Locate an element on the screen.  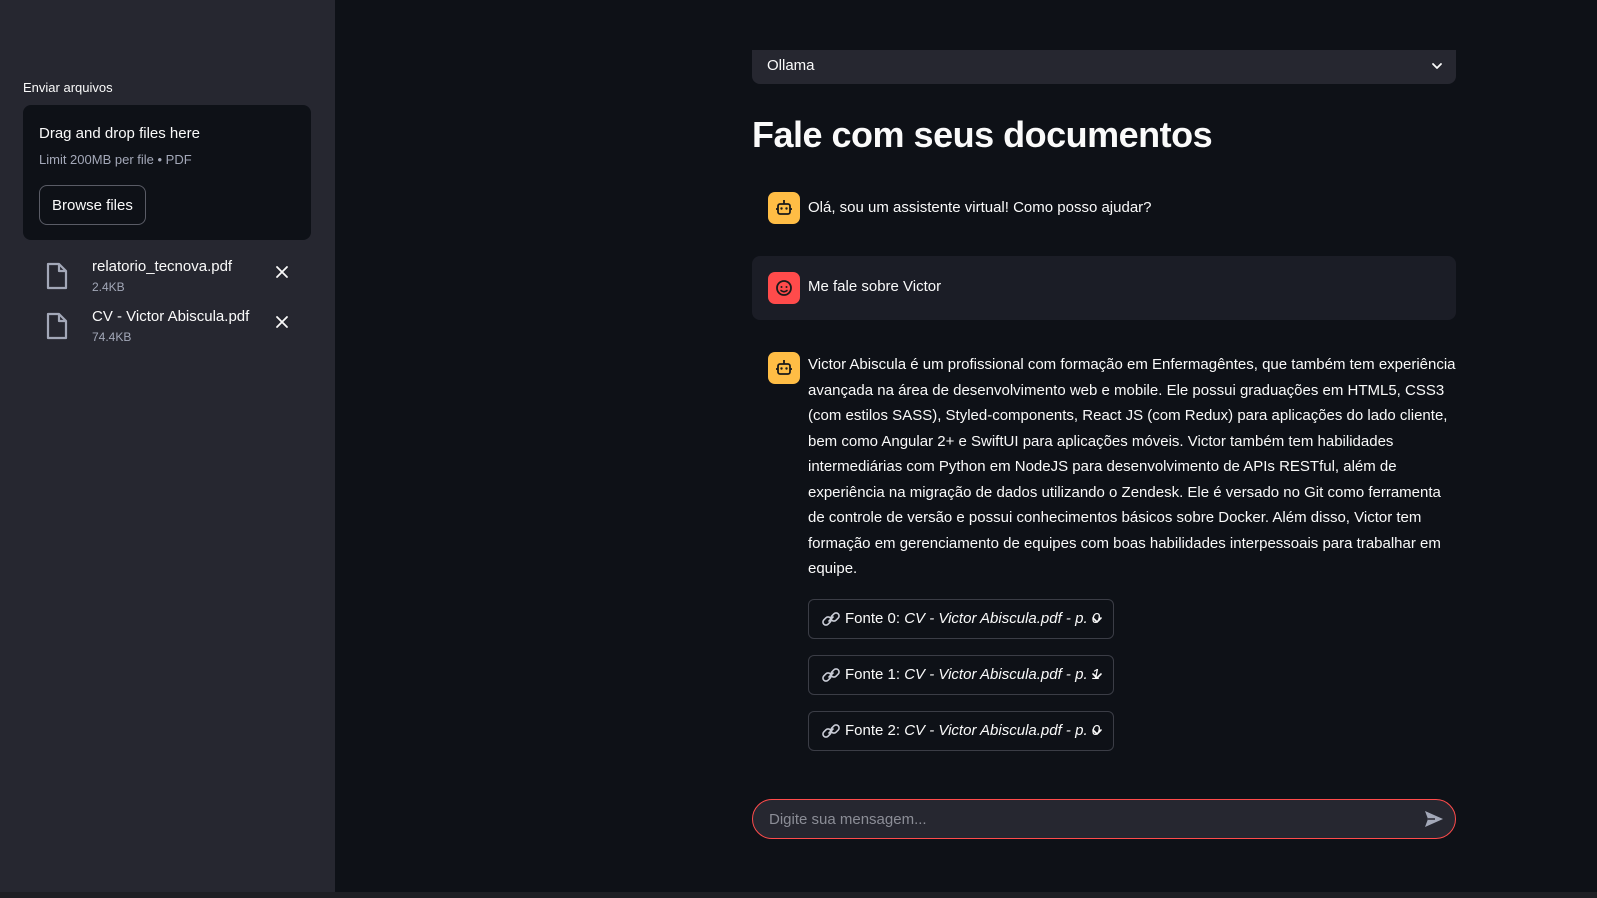
source-expander: Fonte 2: CV - Victor Abiscula.pdf - p. 0 is located at coordinates (961, 731).